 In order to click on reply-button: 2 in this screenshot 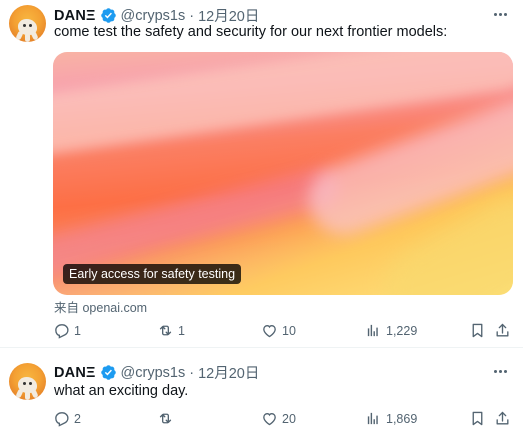, I will do `click(67, 418)`.